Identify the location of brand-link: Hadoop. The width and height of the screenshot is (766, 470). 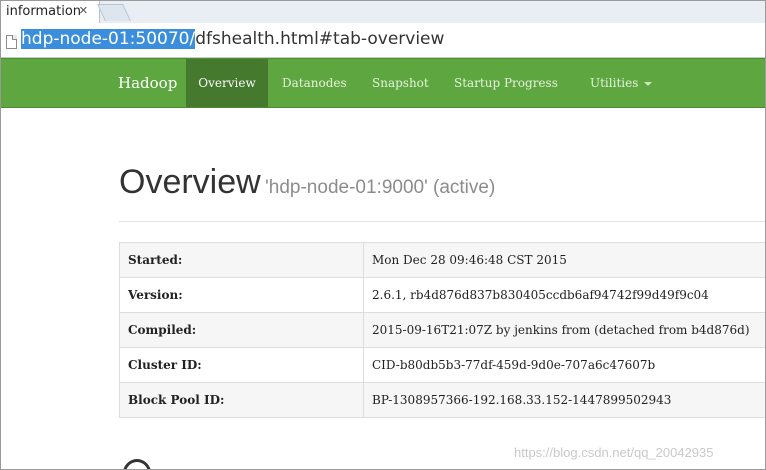
(147, 83).